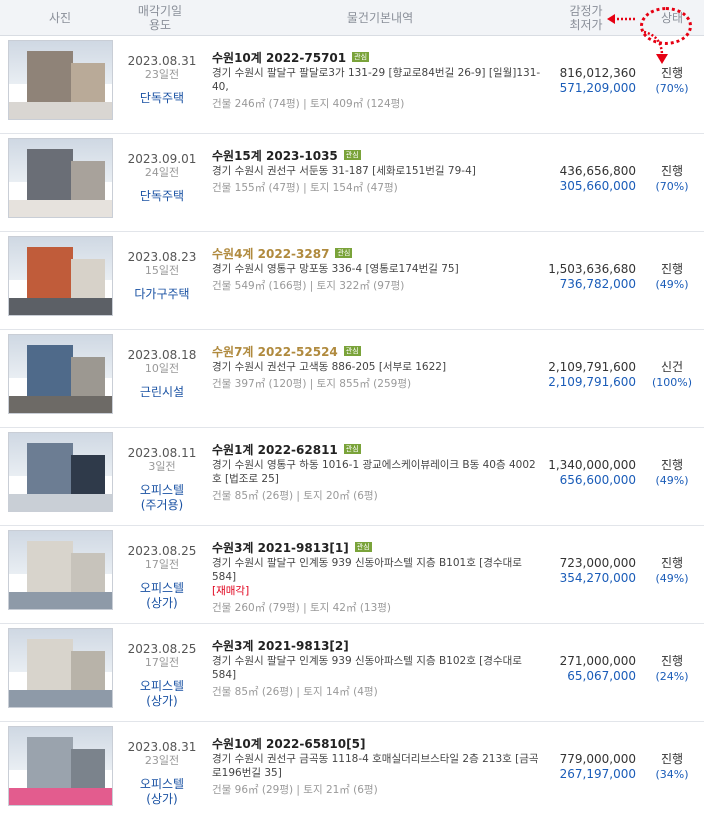 This screenshot has width=704, height=817. What do you see at coordinates (352, 18) in the screenshot?
I see `table-header: 사진 매각기일 용도 물건기본내역 감정가 최저가 상태` at bounding box center [352, 18].